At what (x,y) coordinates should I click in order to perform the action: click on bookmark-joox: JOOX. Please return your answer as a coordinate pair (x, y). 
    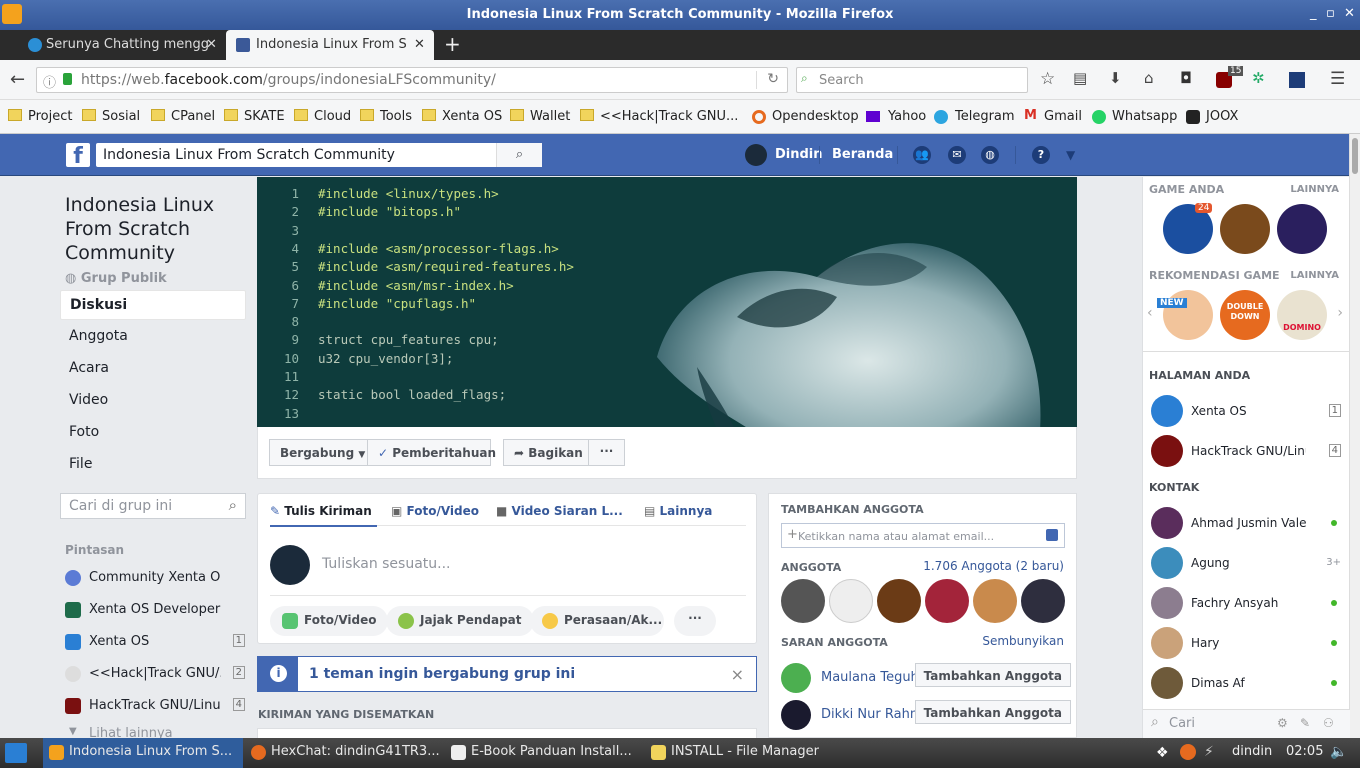
    Looking at the image, I should click on (1212, 116).